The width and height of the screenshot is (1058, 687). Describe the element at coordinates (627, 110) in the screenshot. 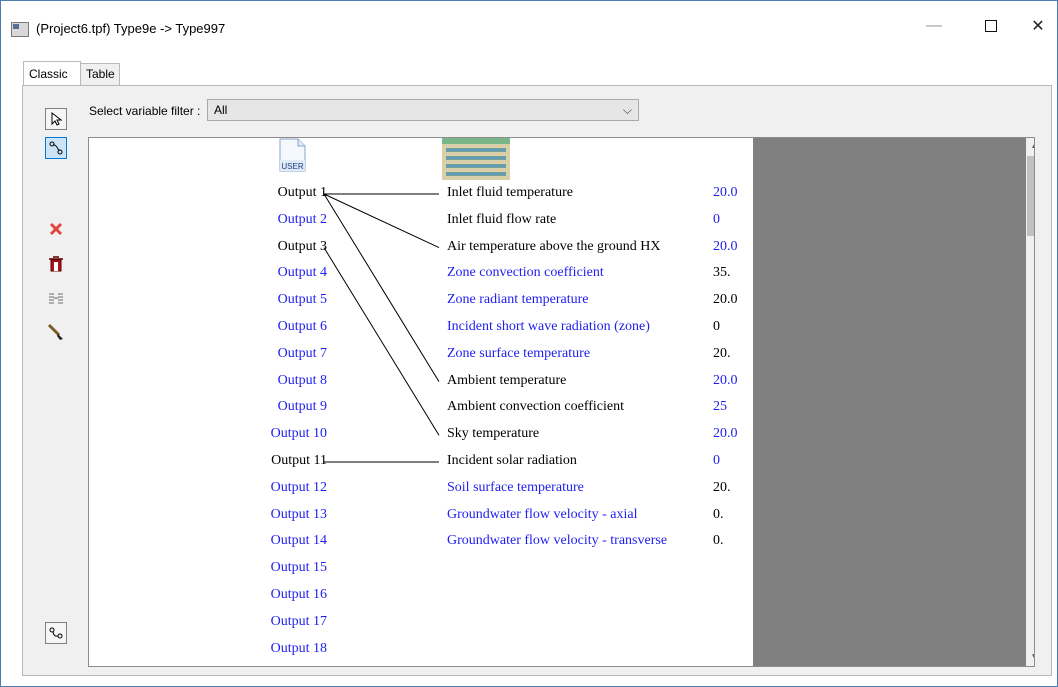

I see `chevron-down-icon: ⌵` at that location.